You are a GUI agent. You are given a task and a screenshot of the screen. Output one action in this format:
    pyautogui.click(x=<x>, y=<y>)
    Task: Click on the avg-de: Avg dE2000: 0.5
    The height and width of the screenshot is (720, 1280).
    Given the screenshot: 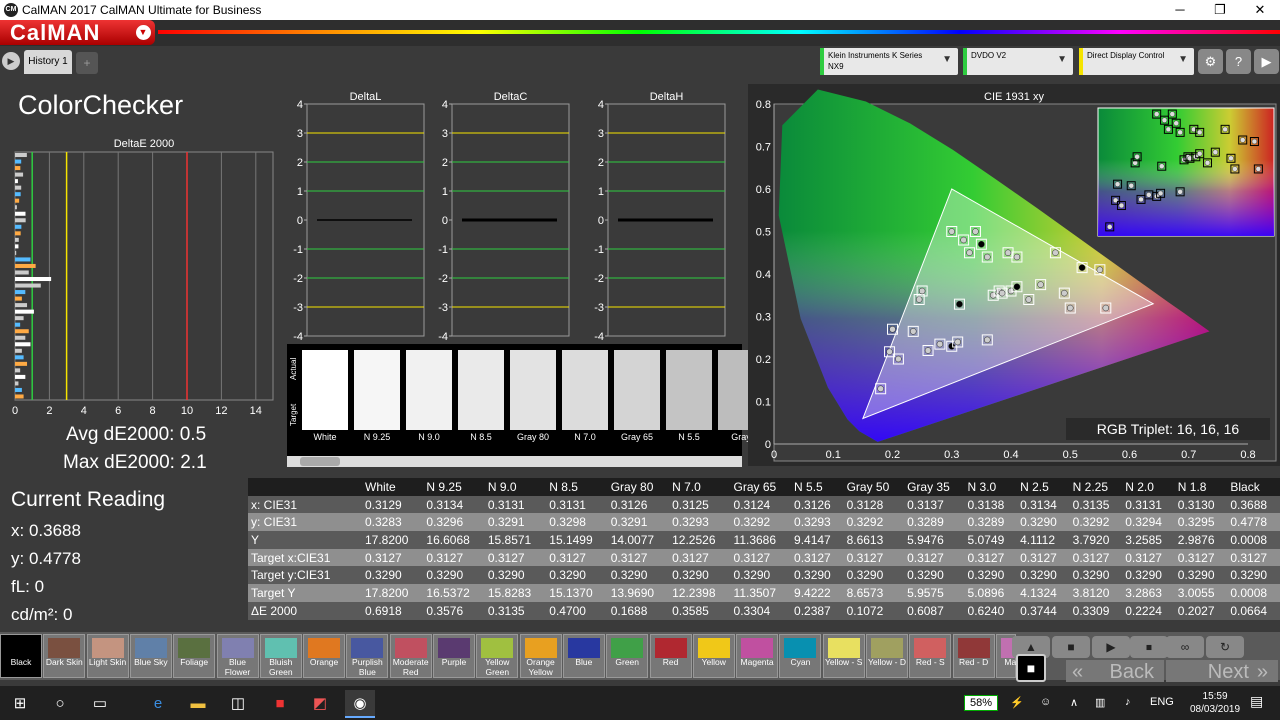 What is the action you would take?
    pyautogui.click(x=136, y=434)
    